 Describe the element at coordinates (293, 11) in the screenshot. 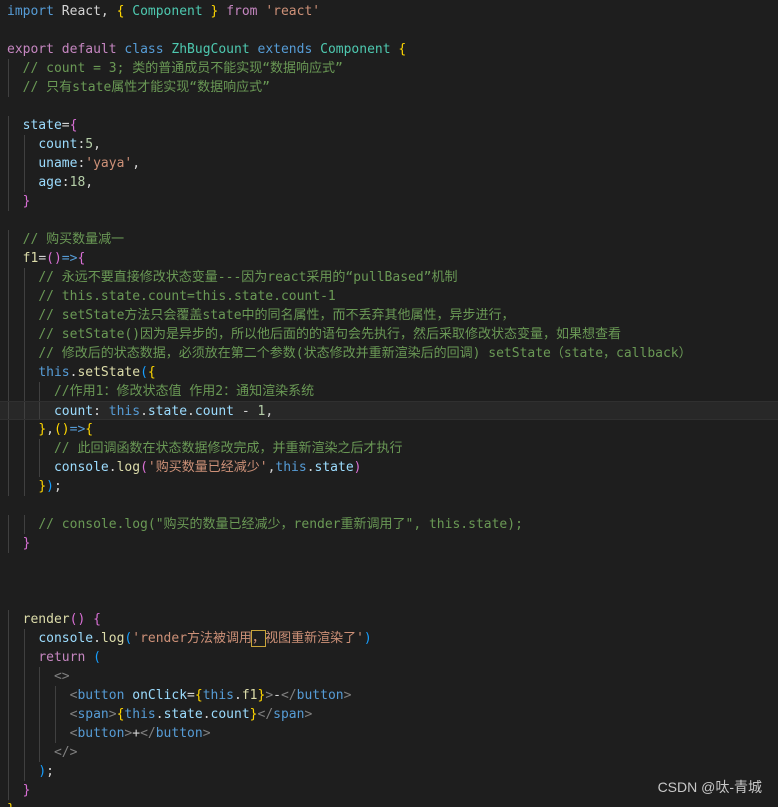

I see `code-token: 'react'` at that location.